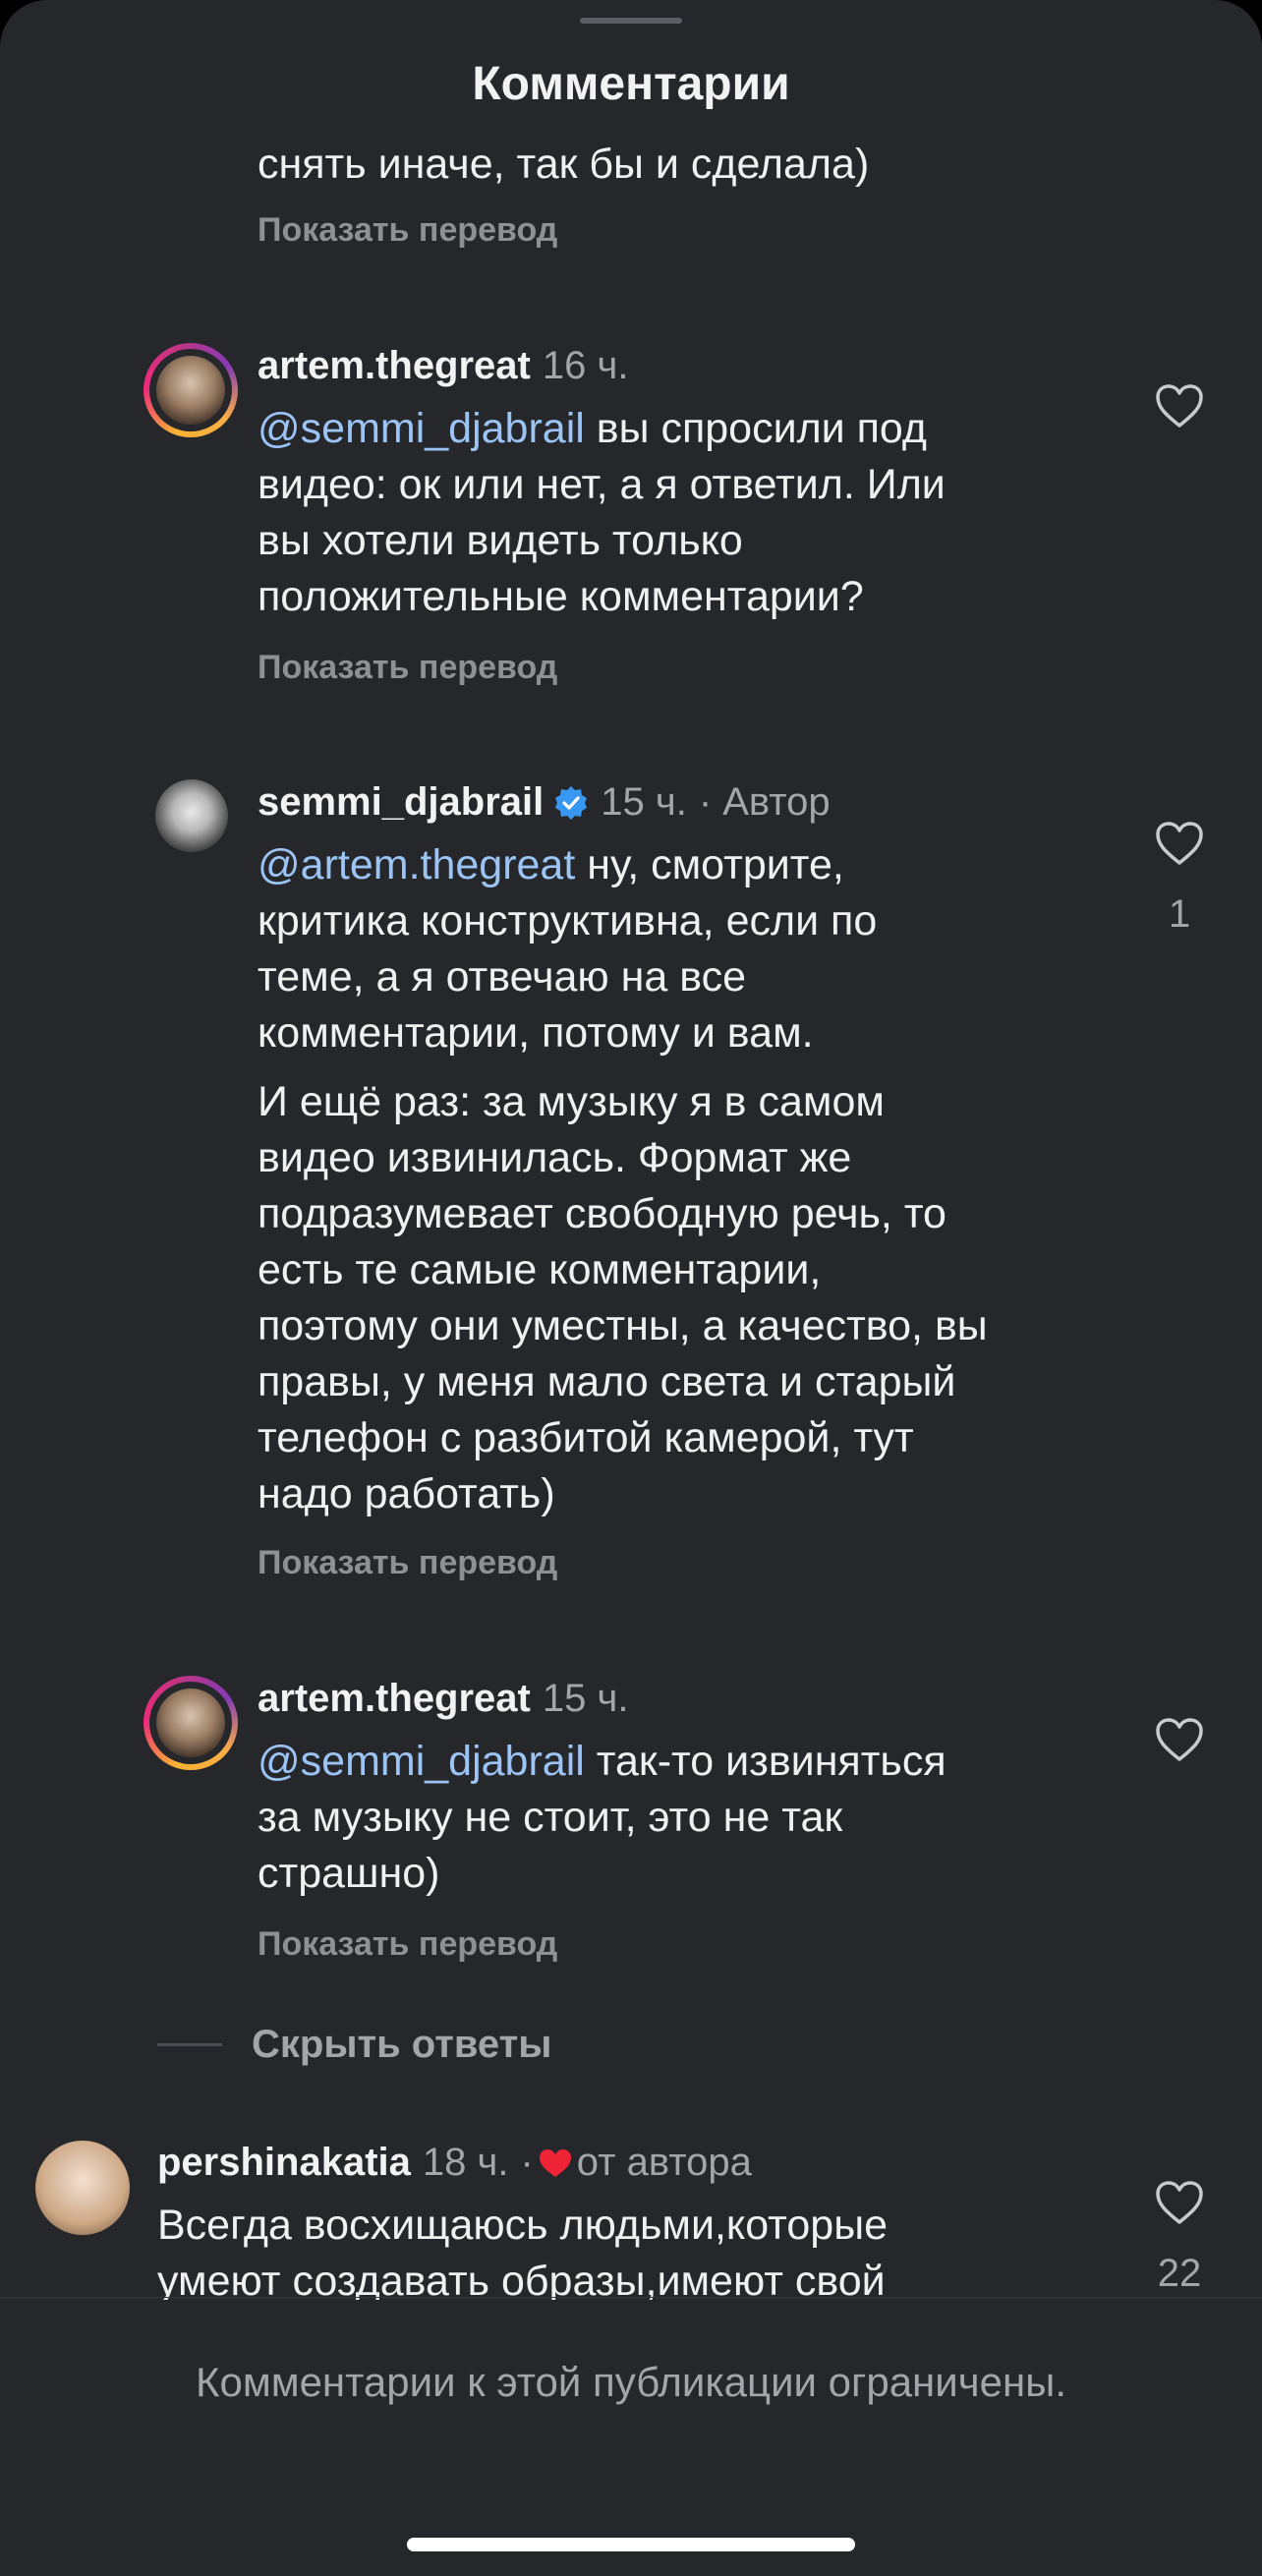  What do you see at coordinates (416, 865) in the screenshot?
I see `mention-link: @artem.thegreat` at bounding box center [416, 865].